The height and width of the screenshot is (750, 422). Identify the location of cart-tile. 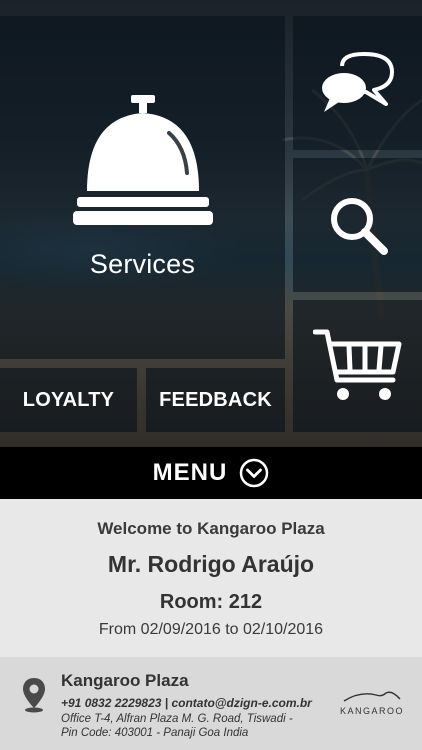
(357, 366).